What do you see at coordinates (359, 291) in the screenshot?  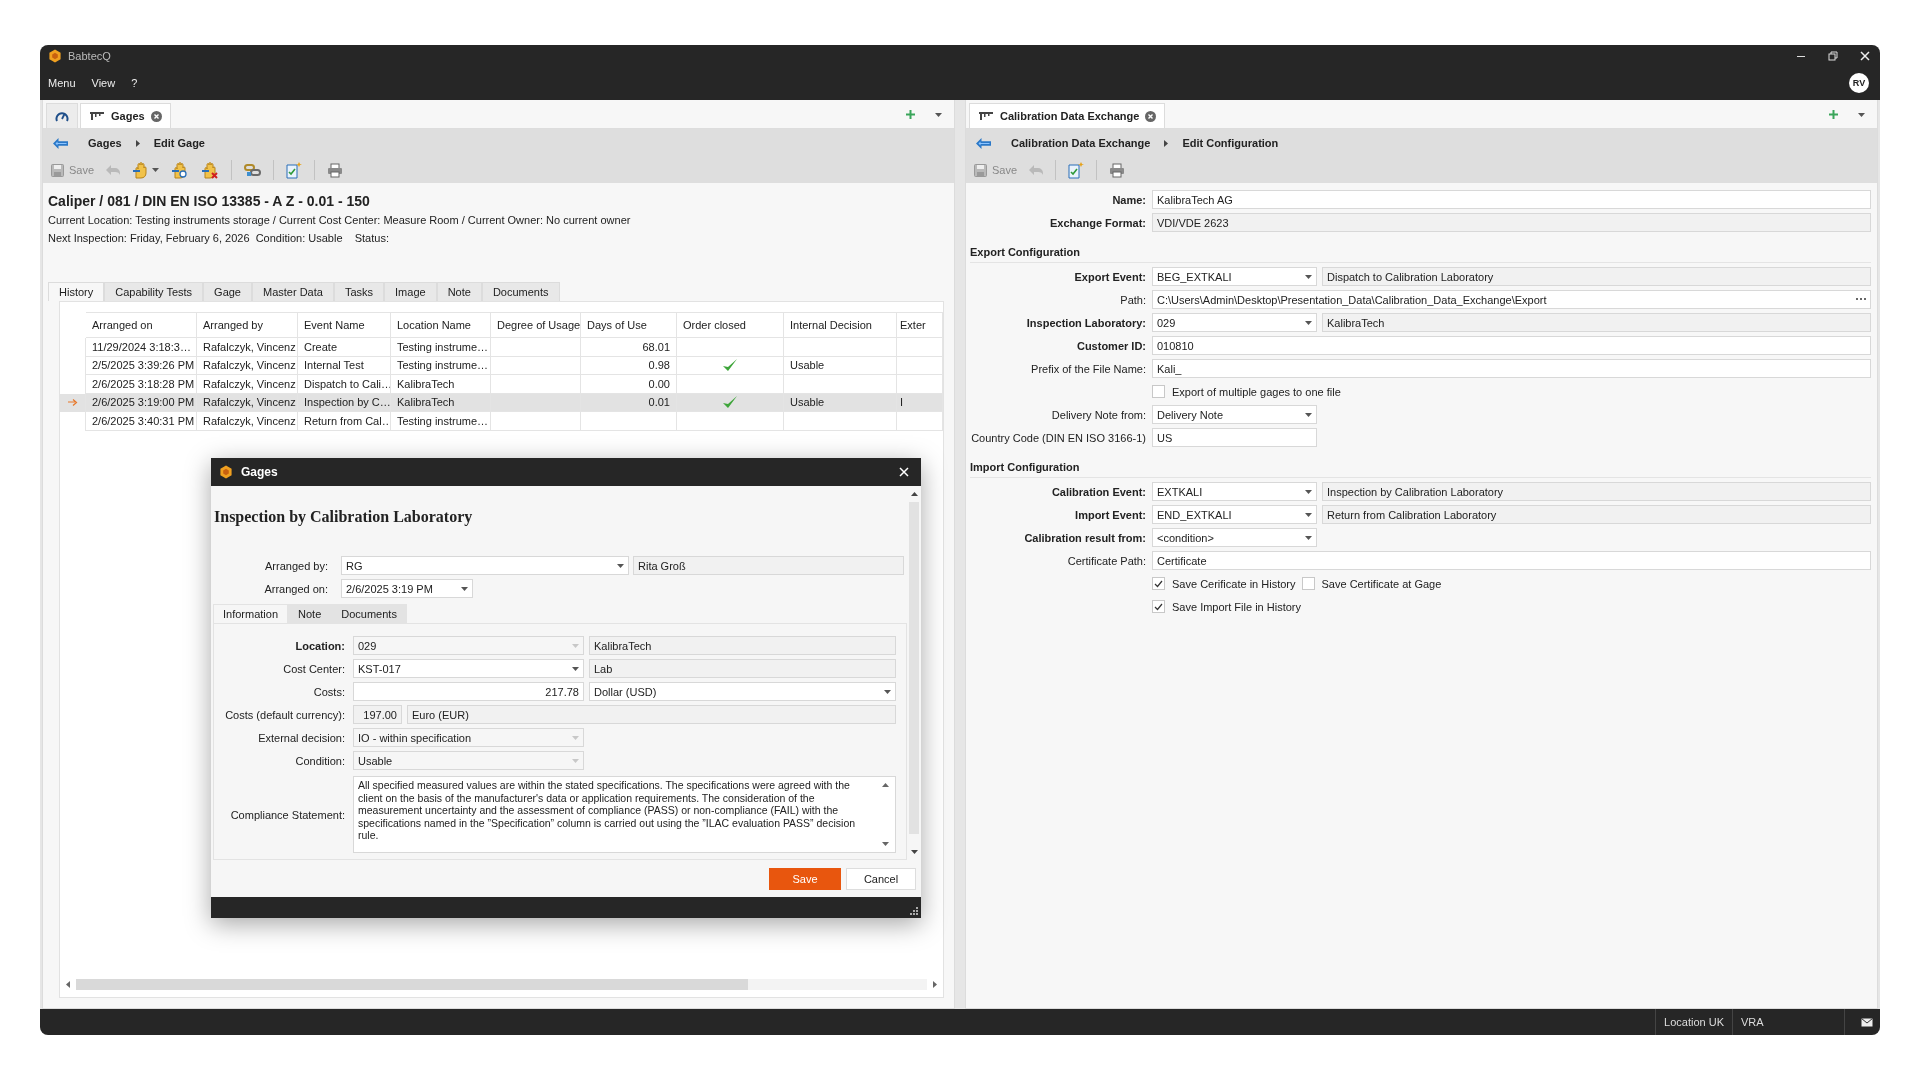 I see `tab: Tasks` at bounding box center [359, 291].